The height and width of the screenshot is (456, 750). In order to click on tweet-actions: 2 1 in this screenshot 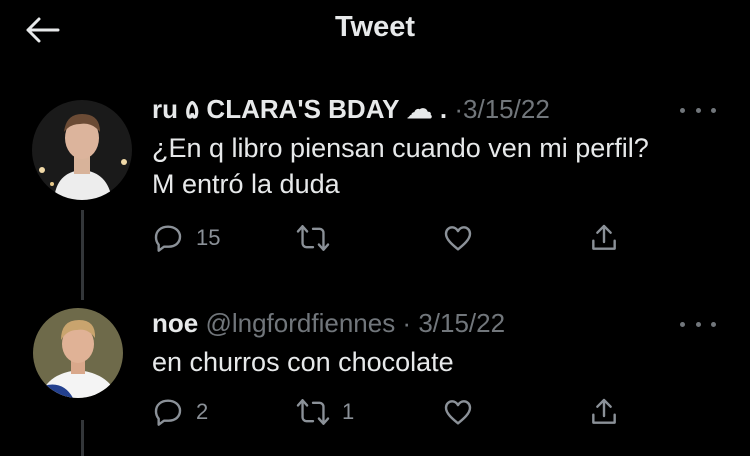, I will do `click(392, 414)`.